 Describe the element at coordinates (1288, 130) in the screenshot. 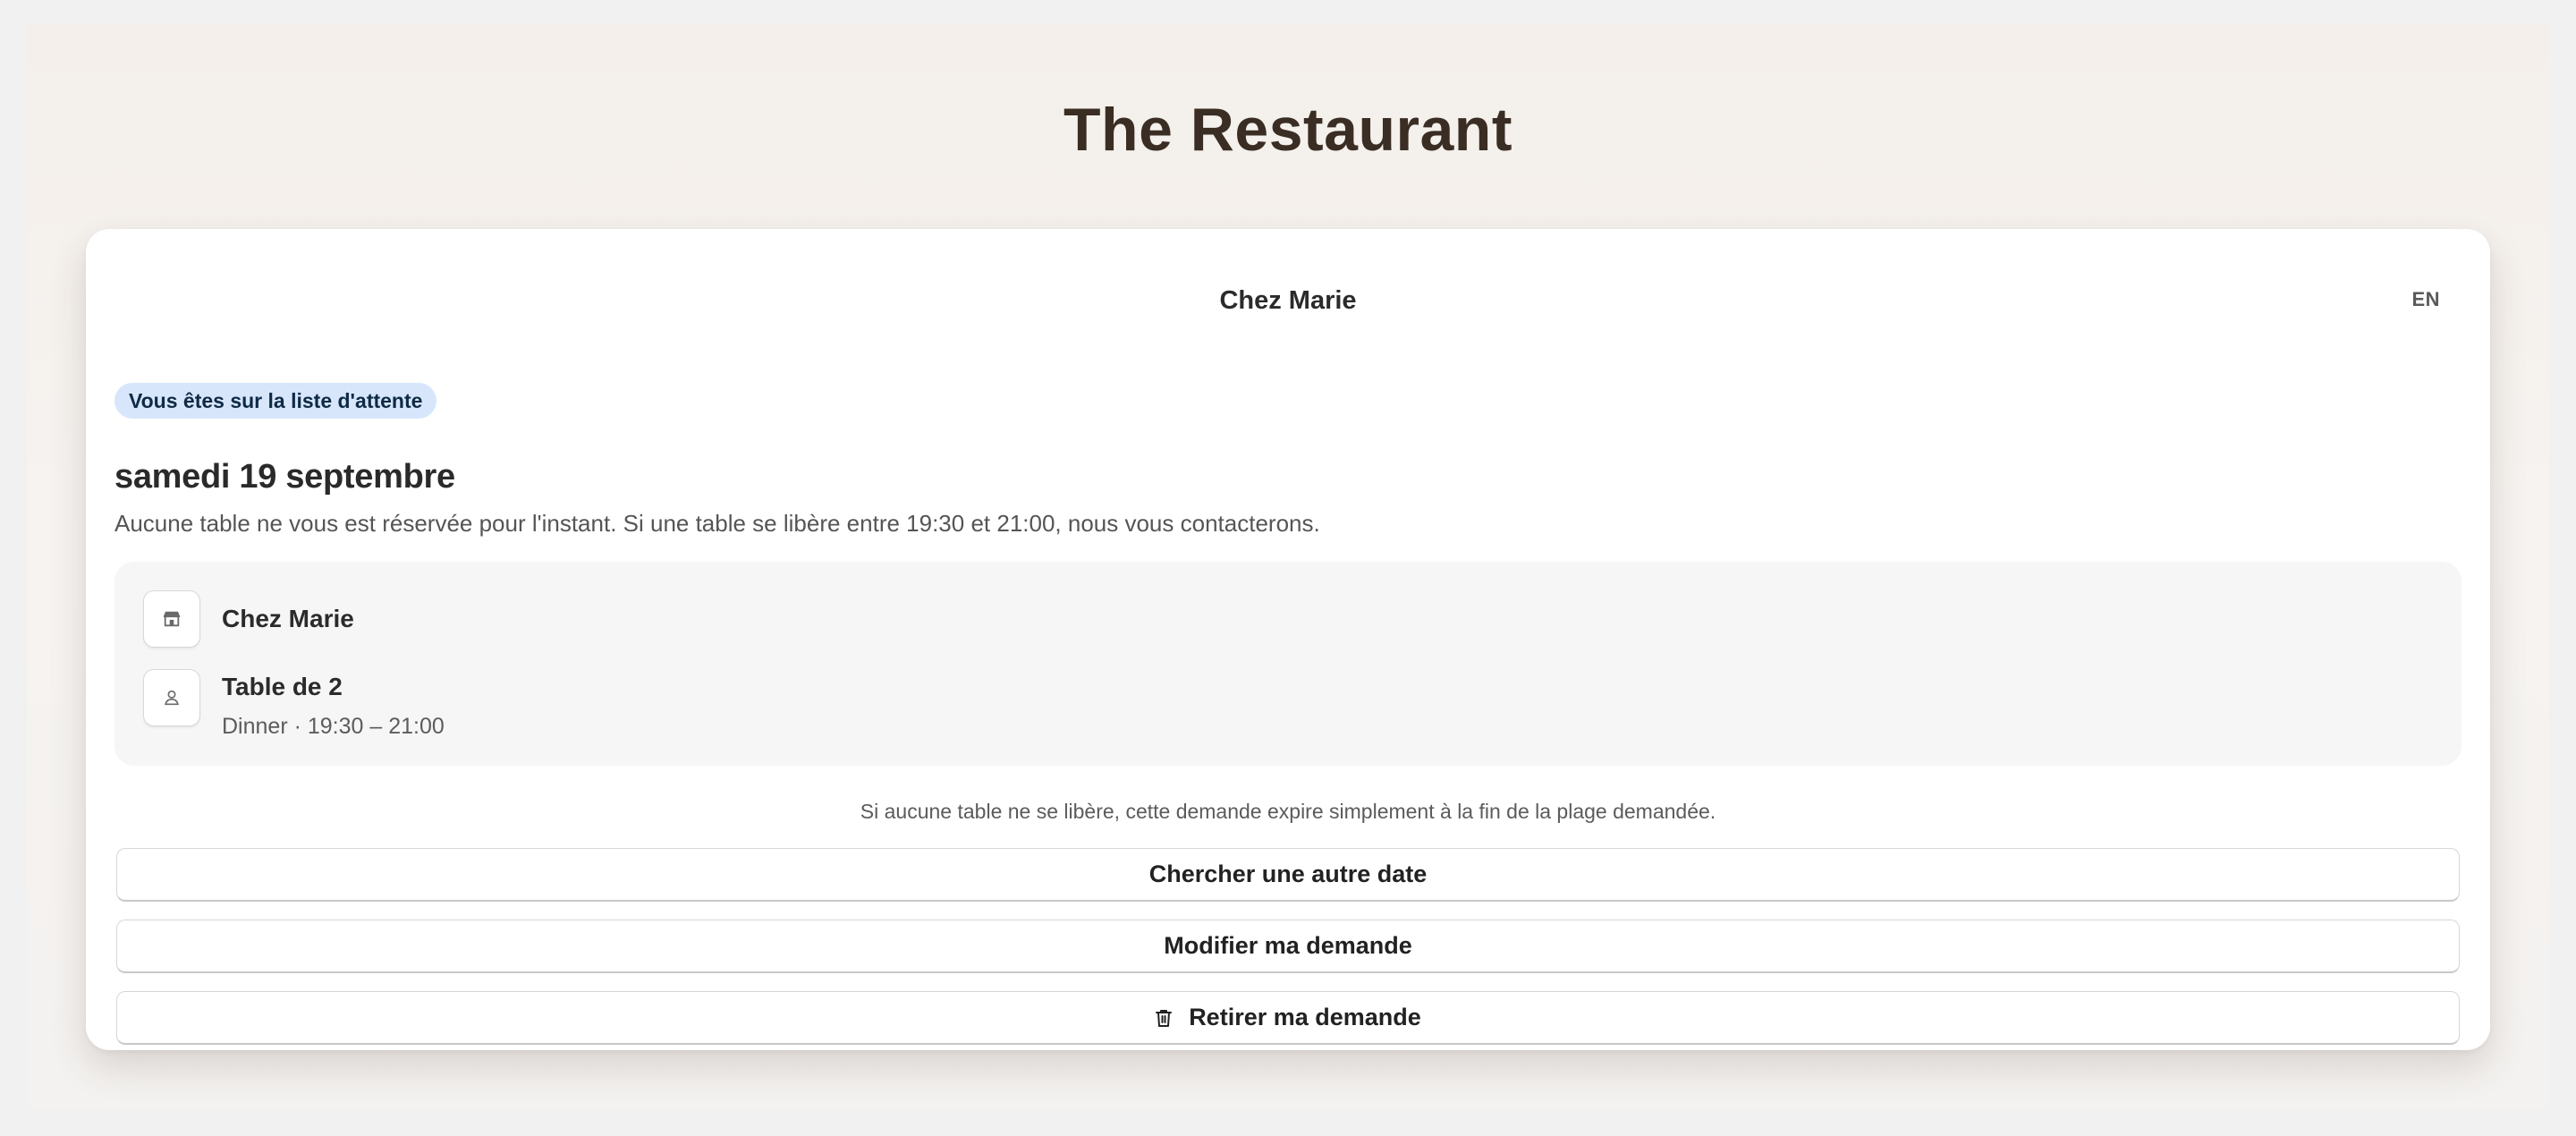

I see `site-title: The Restaurant` at that location.